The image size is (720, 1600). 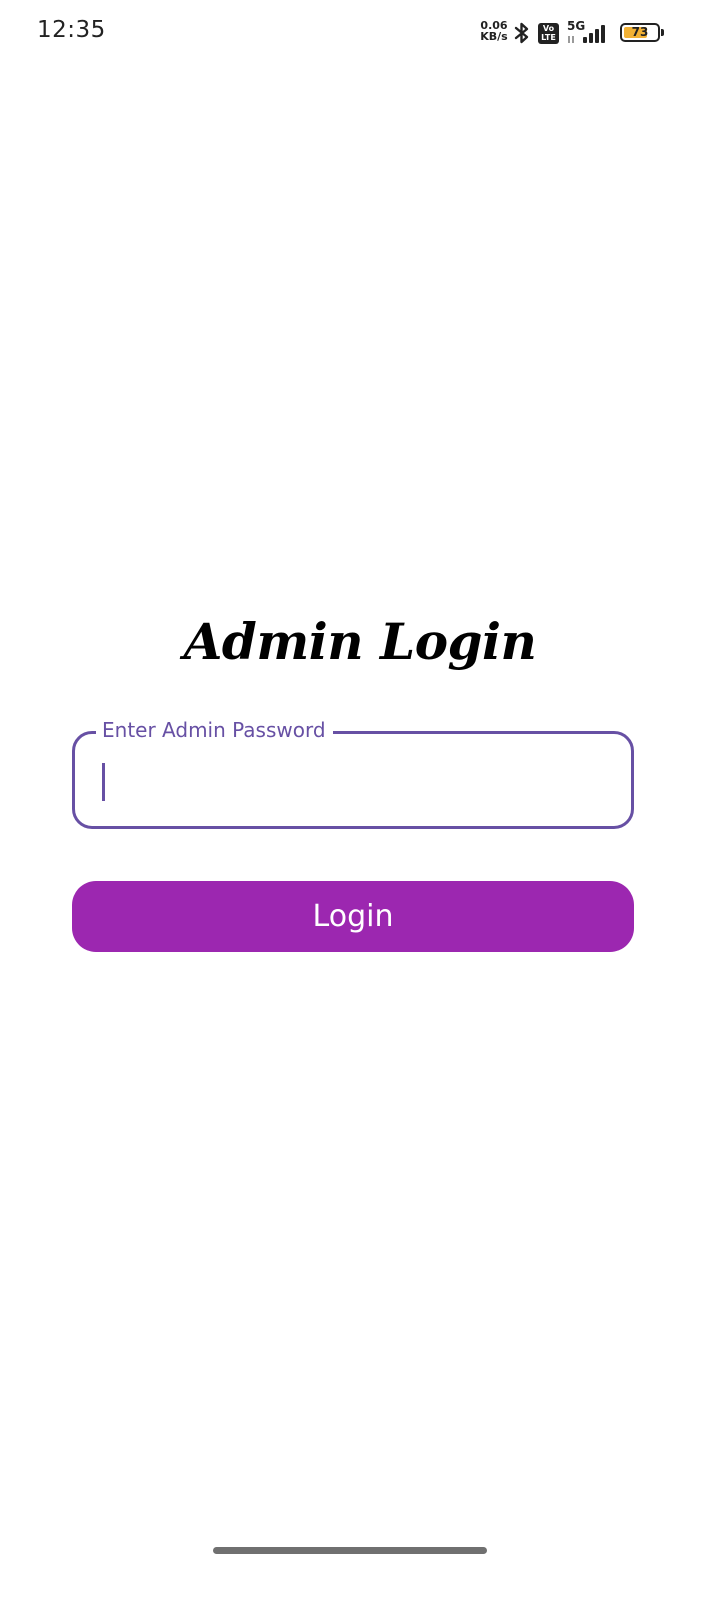 I want to click on text-caret, so click(x=103, y=782).